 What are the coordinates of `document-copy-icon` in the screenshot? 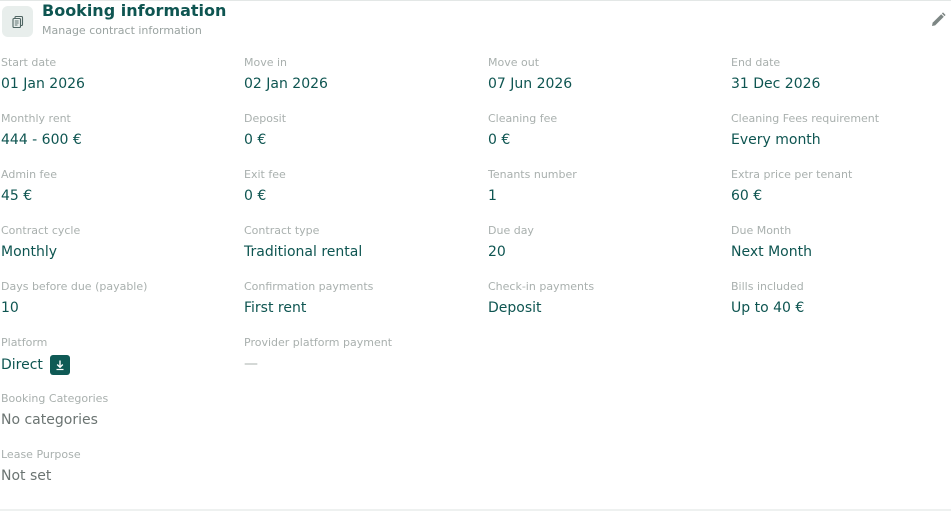 It's located at (17, 21).